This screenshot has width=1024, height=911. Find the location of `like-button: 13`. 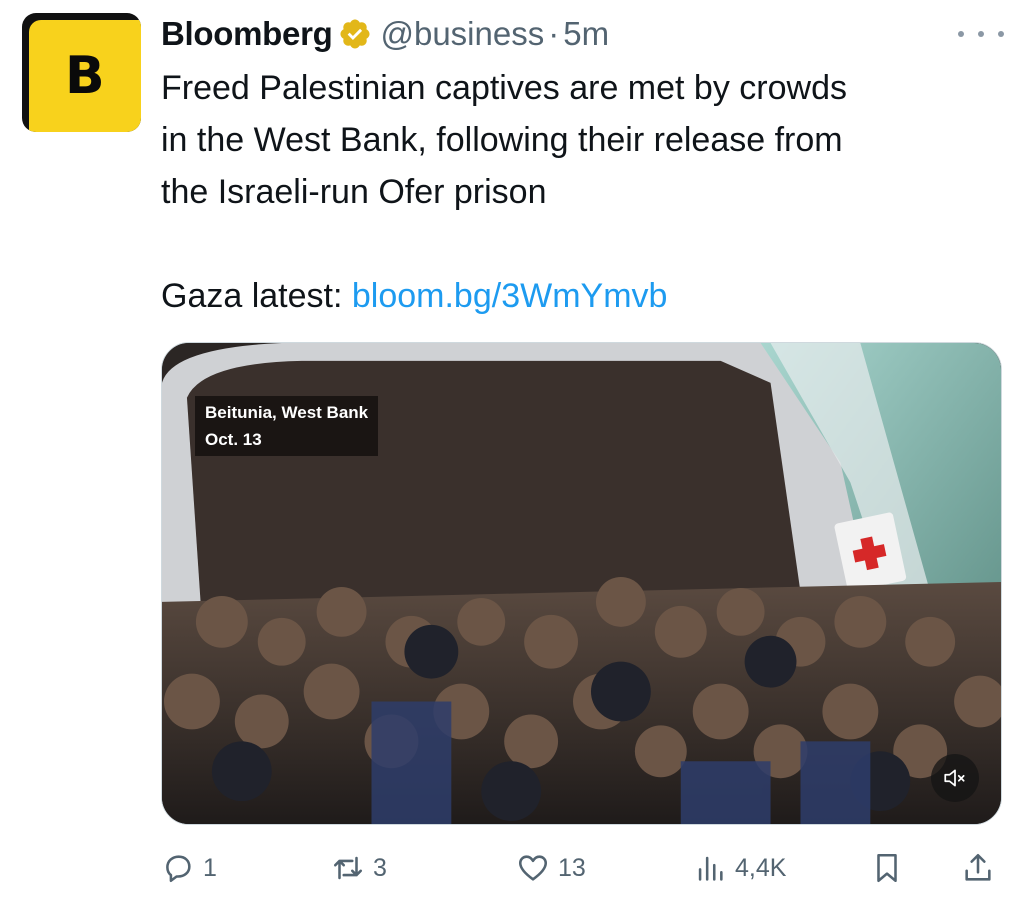

like-button: 13 is located at coordinates (551, 868).